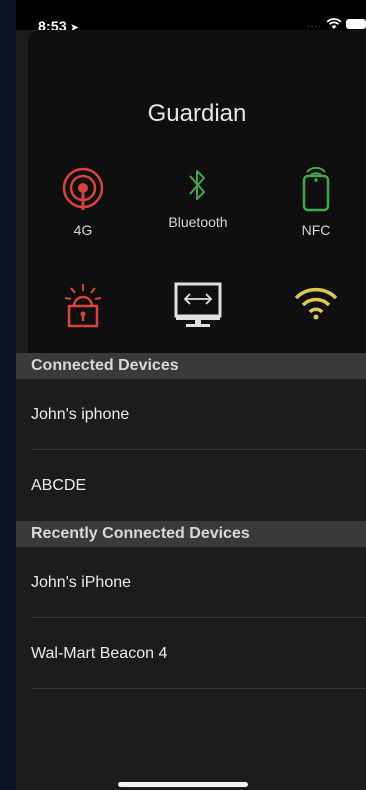 The image size is (366, 790). I want to click on card-title: Guardian, so click(197, 113).